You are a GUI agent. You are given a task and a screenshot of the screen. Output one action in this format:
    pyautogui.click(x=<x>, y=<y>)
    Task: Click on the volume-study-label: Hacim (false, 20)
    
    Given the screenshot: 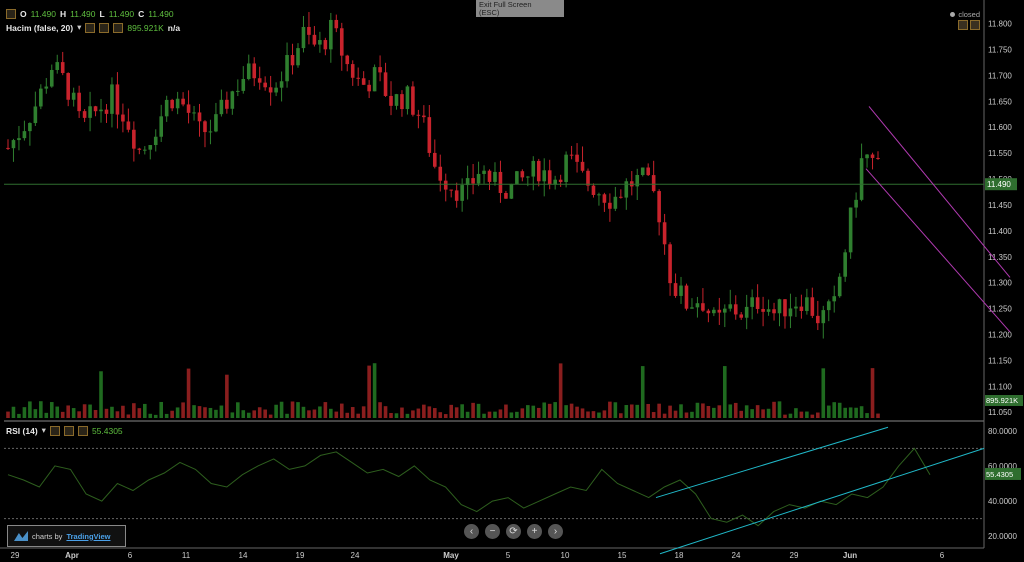 What is the action you would take?
    pyautogui.click(x=39, y=28)
    